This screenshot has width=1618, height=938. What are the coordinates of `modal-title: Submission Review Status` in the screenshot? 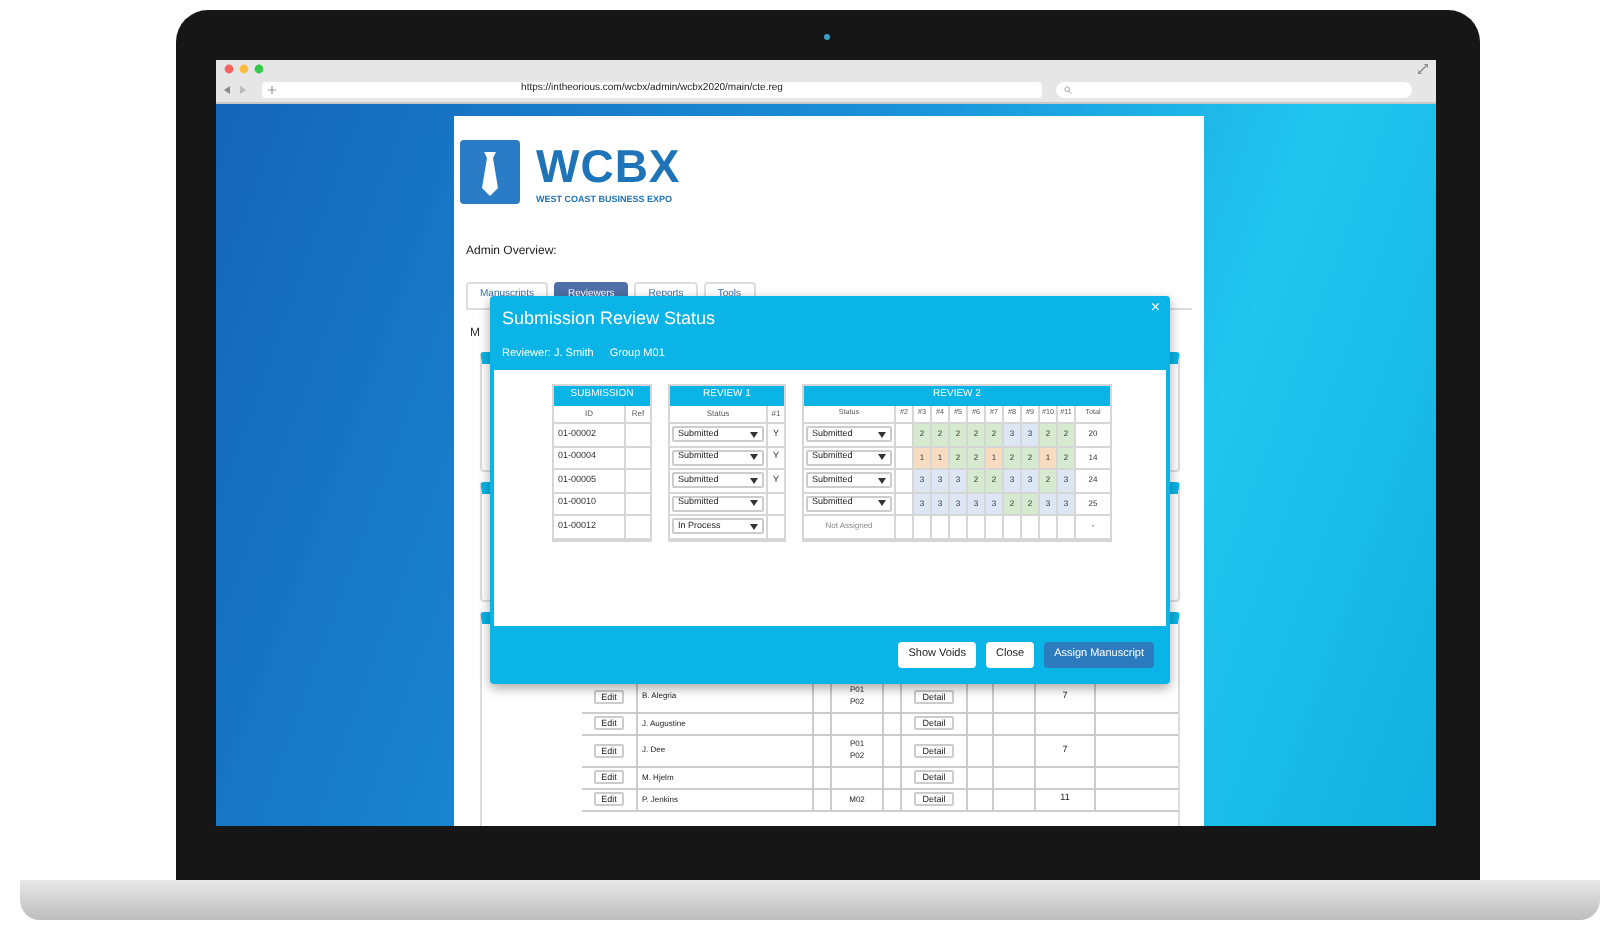 It's located at (609, 319).